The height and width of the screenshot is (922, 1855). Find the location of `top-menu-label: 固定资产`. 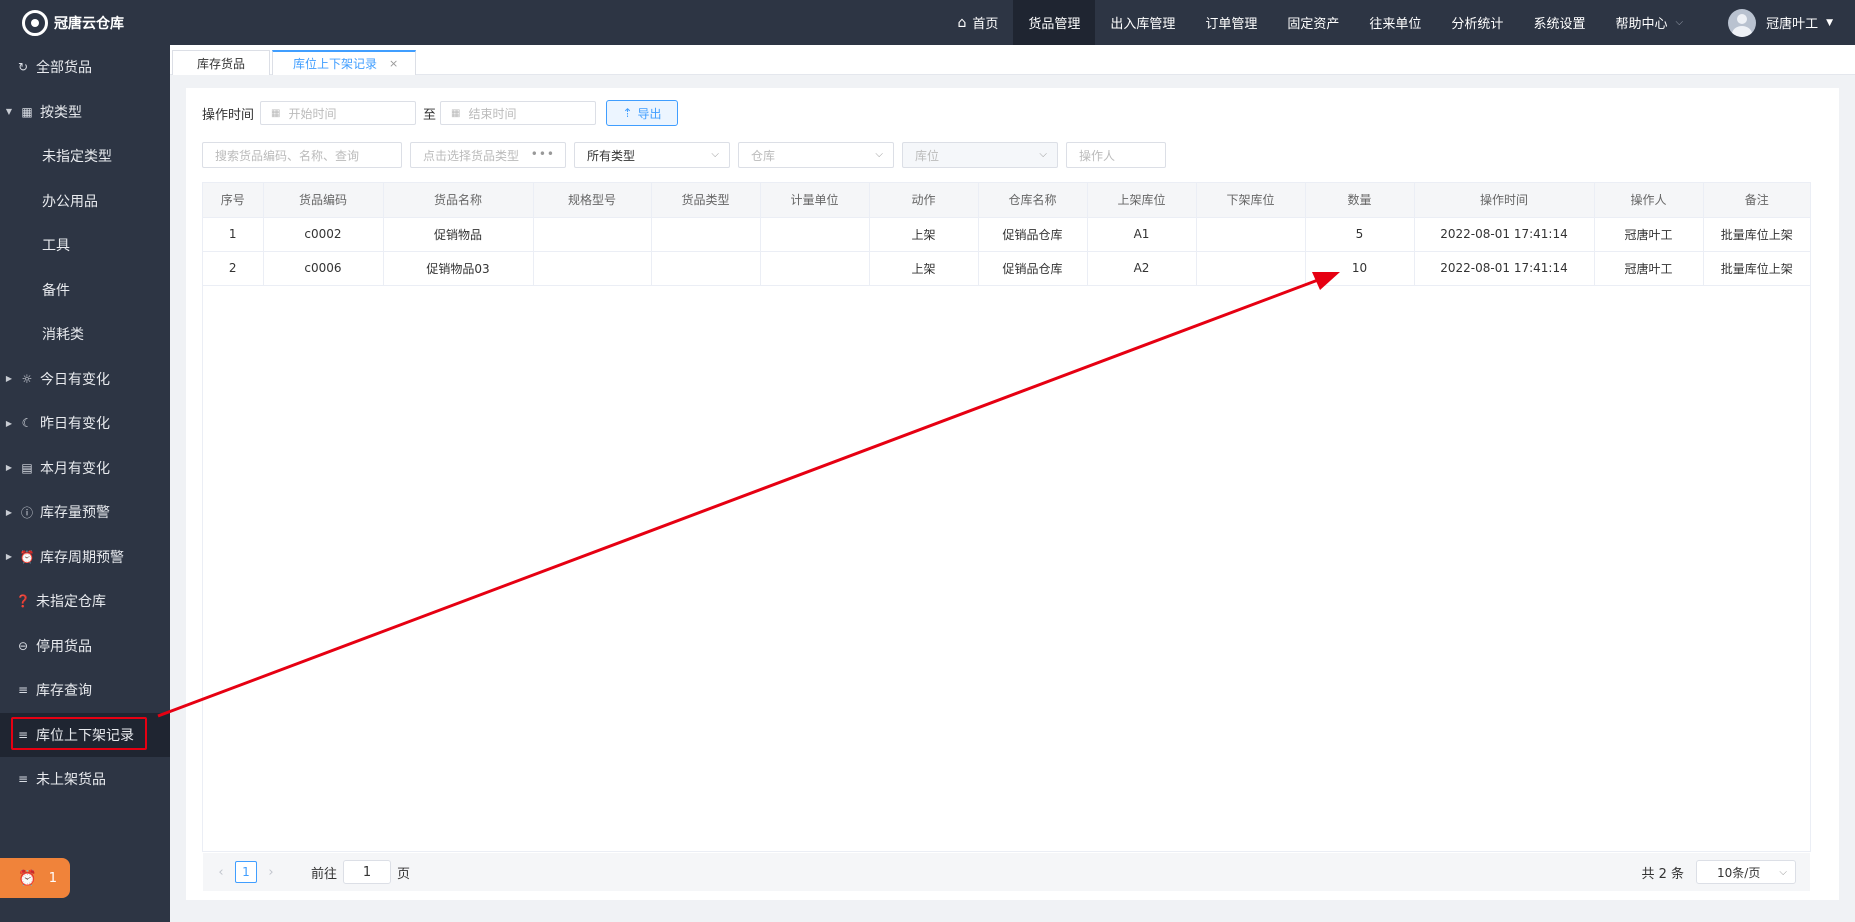

top-menu-label: 固定资产 is located at coordinates (1313, 24).